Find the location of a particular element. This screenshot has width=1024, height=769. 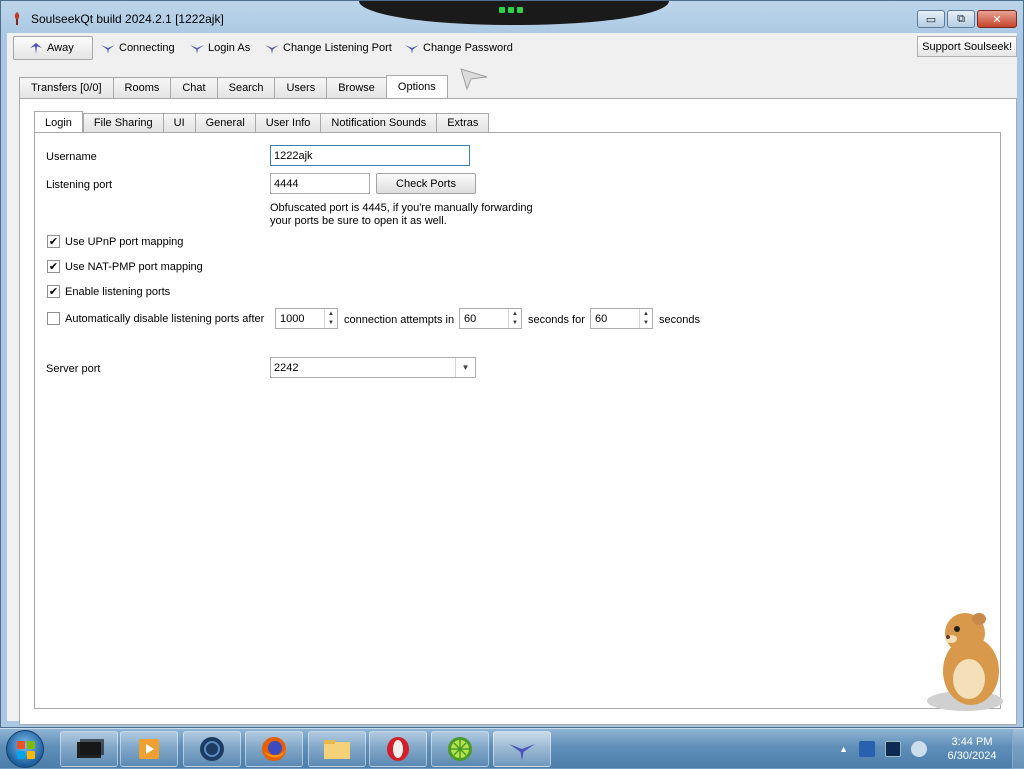

lime-icon is located at coordinates (460, 749).